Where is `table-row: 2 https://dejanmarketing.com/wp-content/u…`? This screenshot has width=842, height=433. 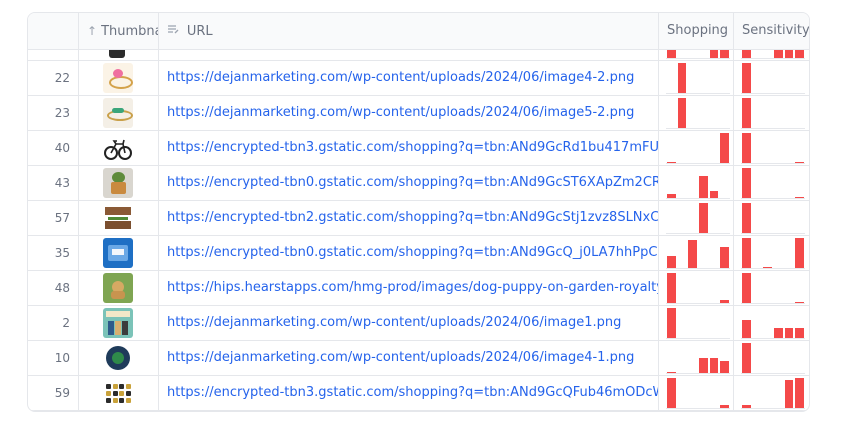 table-row: 2 https://dejanmarketing.com/wp-content/u… is located at coordinates (418, 323).